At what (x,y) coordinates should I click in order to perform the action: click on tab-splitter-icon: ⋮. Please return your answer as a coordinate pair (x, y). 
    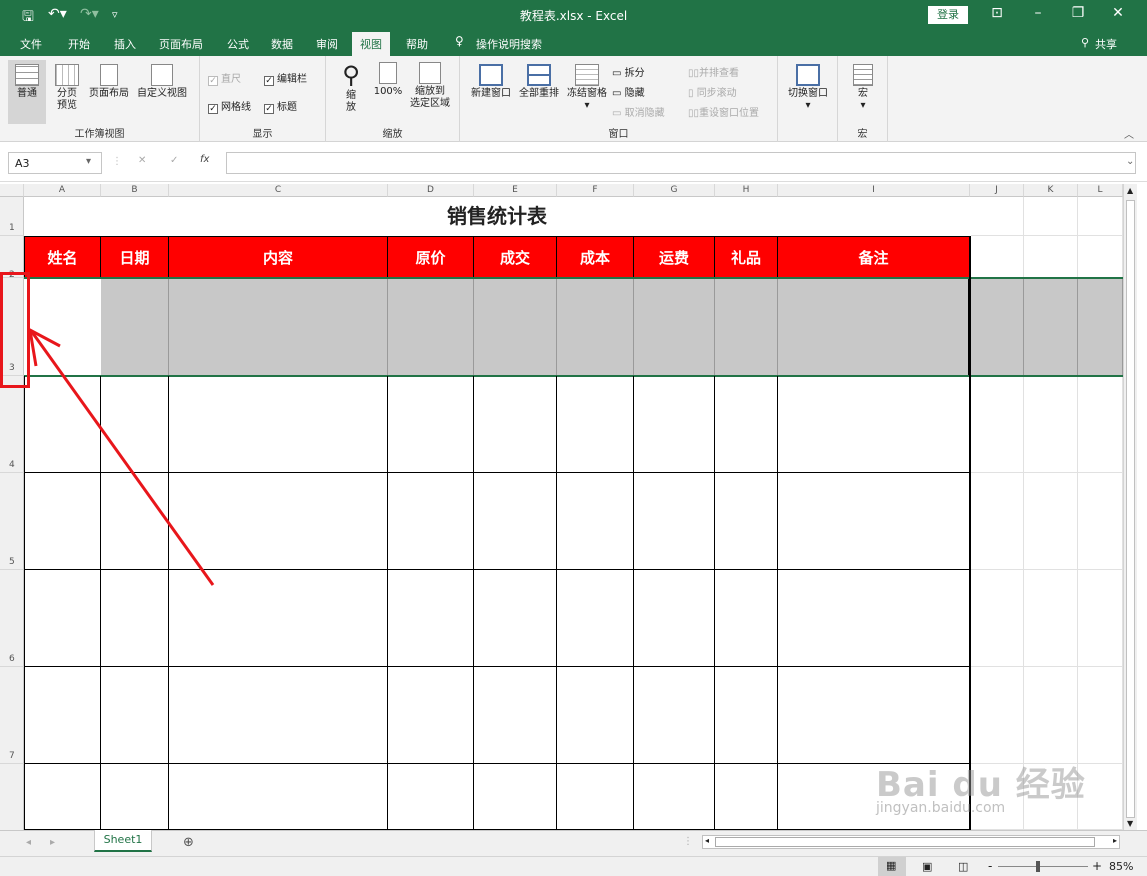
    Looking at the image, I should click on (688, 841).